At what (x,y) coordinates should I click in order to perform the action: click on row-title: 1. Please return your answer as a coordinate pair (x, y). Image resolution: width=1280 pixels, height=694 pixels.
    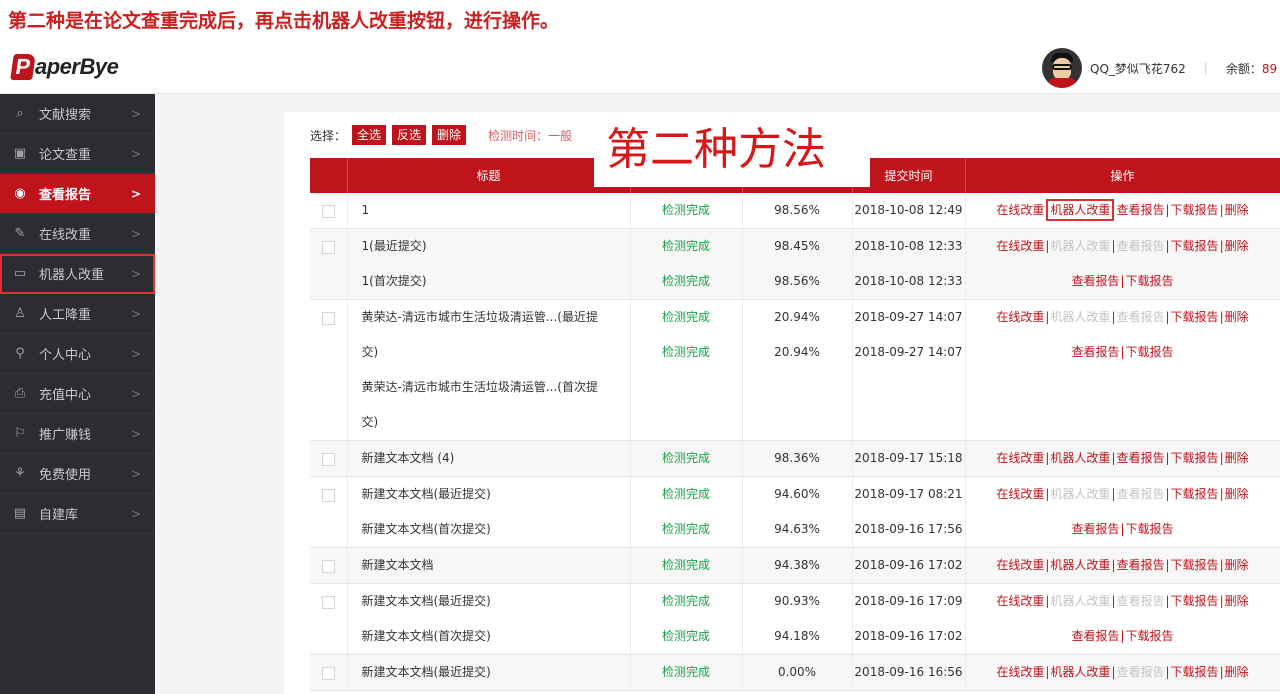
    Looking at the image, I should click on (496, 210).